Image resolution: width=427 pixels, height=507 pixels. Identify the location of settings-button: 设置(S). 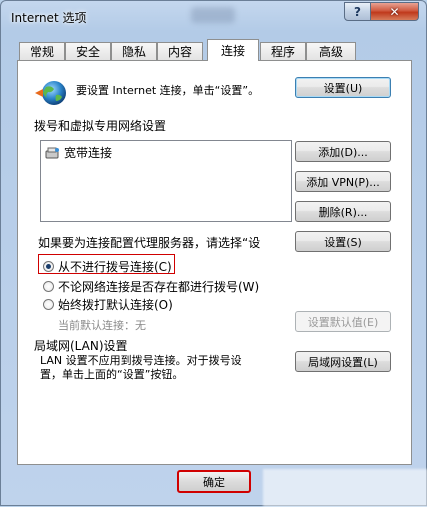
(343, 241).